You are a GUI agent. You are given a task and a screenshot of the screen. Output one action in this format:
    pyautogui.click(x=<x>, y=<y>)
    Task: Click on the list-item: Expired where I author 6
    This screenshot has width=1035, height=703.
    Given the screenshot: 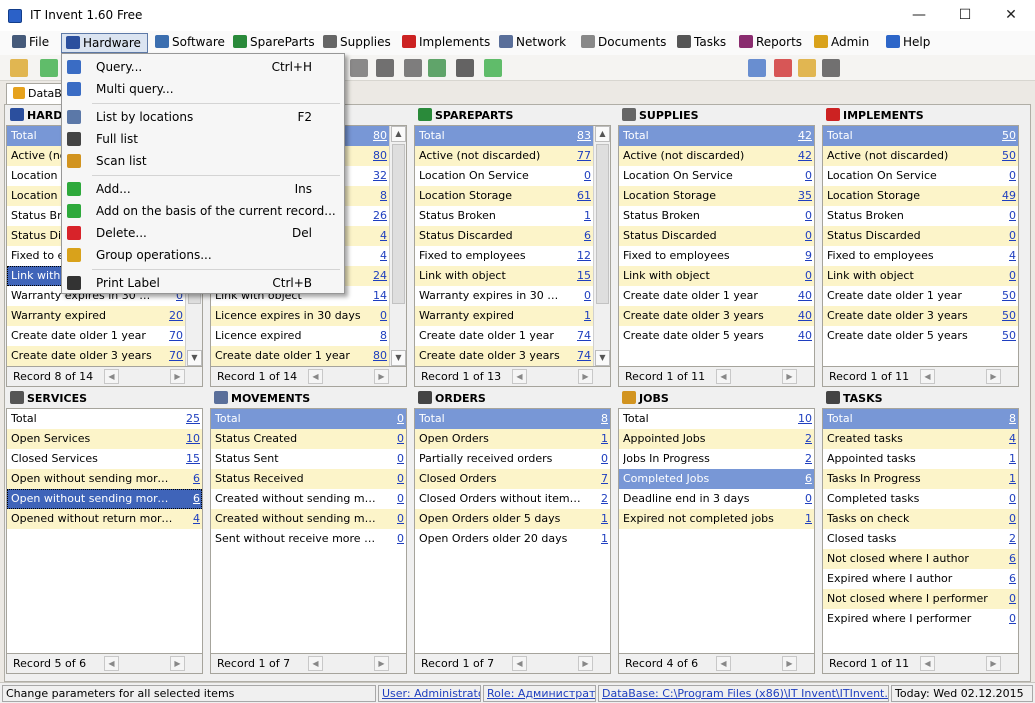 What is the action you would take?
    pyautogui.click(x=920, y=579)
    